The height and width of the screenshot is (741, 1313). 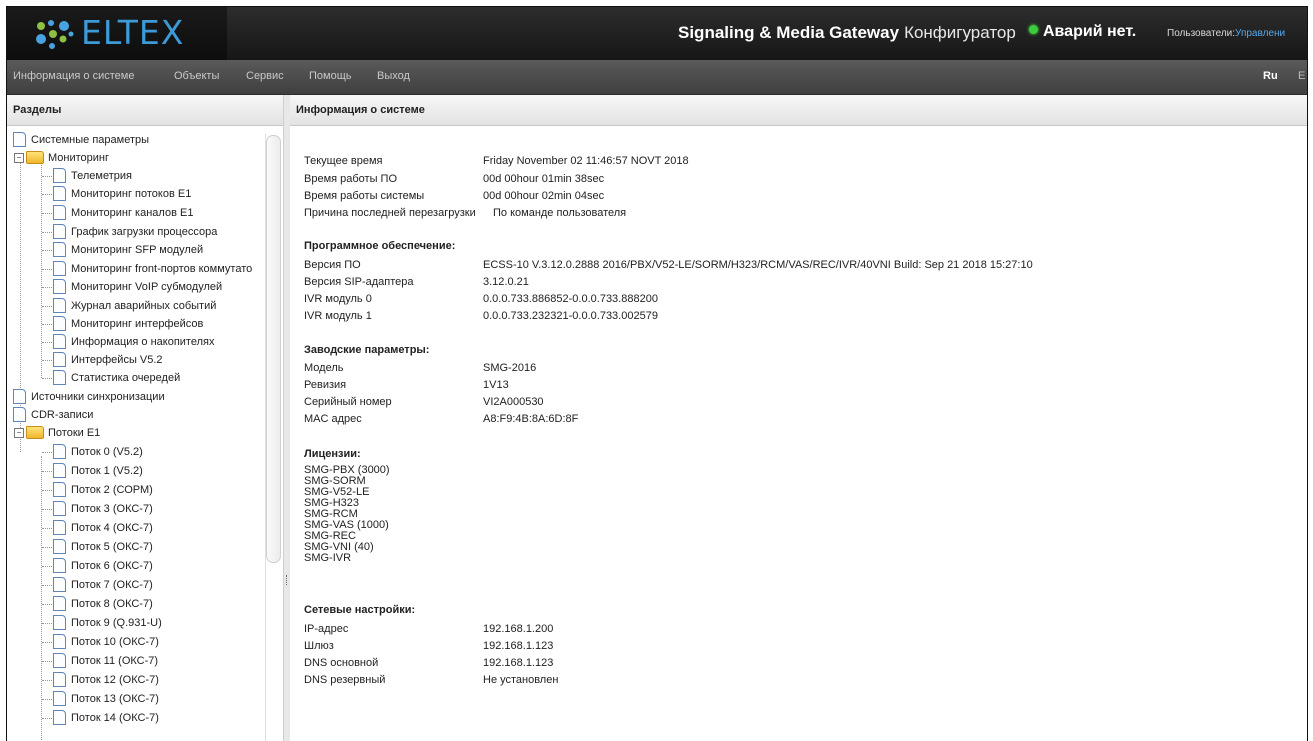 What do you see at coordinates (98, 452) in the screenshot?
I see `tree-item-stream-0: Поток 0 (V5.2)` at bounding box center [98, 452].